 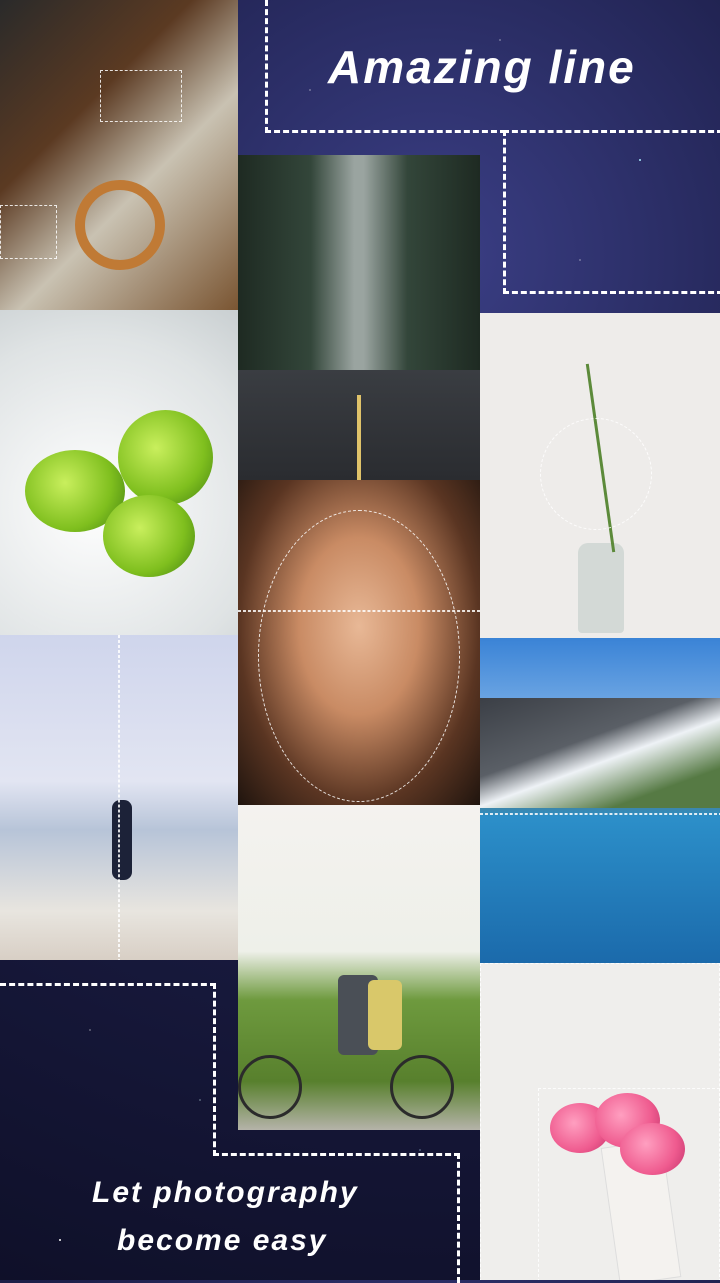 What do you see at coordinates (336, 1218) in the screenshot?
I see `bottom-dashed-frame-lower` at bounding box center [336, 1218].